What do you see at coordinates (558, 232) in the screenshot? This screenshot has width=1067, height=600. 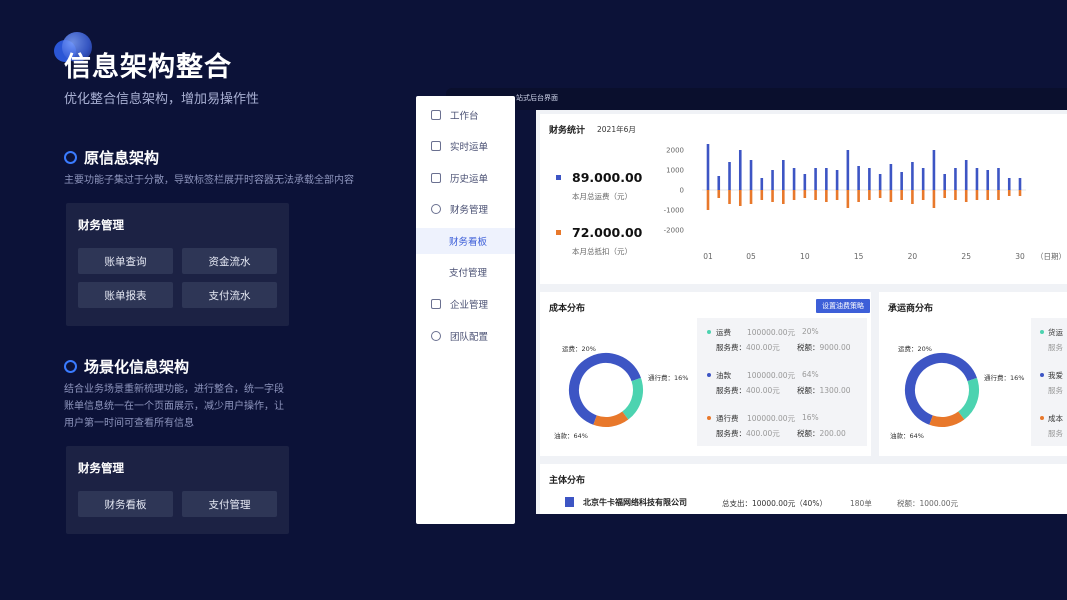 I see `deduct-marker` at bounding box center [558, 232].